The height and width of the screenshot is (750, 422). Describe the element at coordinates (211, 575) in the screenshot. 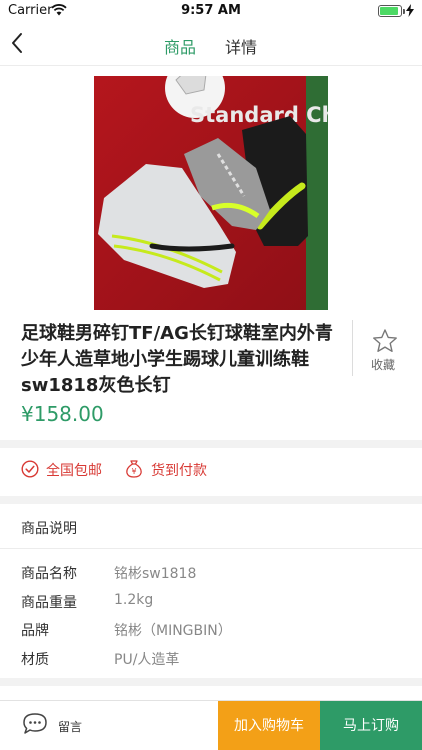

I see `spec-row: 商品名称 铭彬sw1818` at that location.